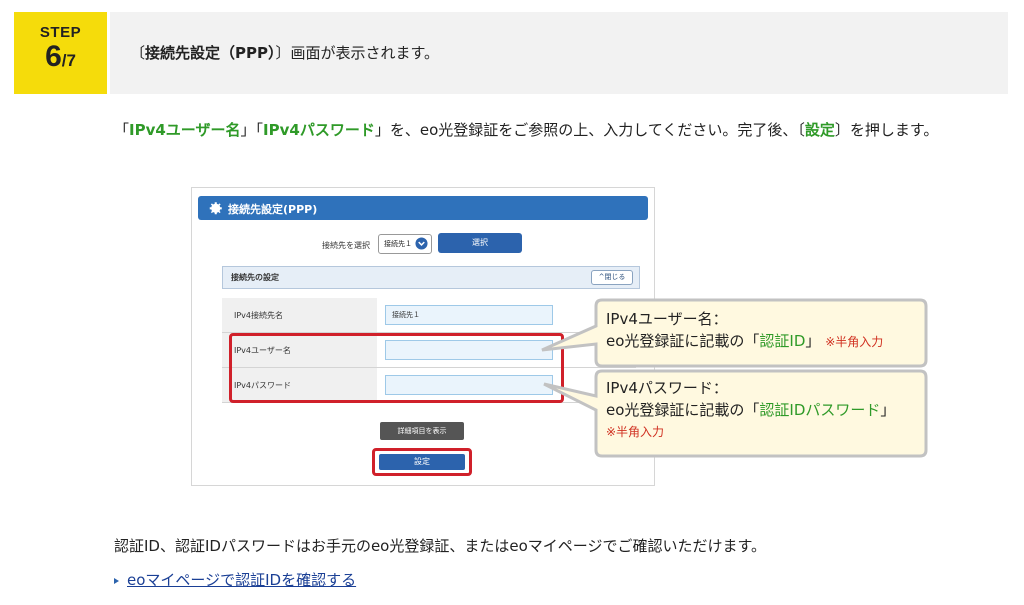 The image size is (1024, 605). I want to click on callout-username-highlight: 認証ID, so click(782, 341).